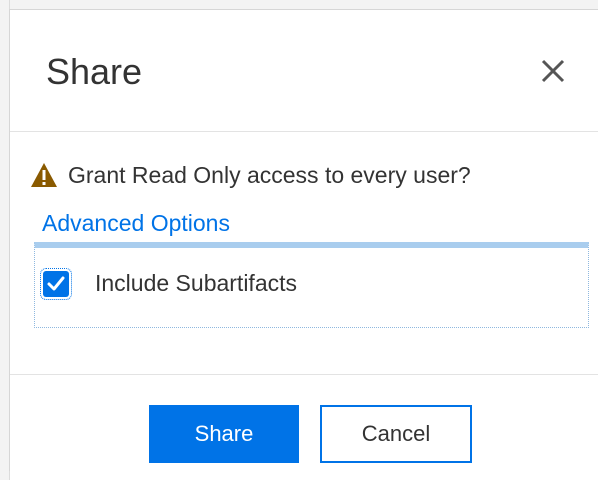  I want to click on dialog-title: Share, so click(94, 71).